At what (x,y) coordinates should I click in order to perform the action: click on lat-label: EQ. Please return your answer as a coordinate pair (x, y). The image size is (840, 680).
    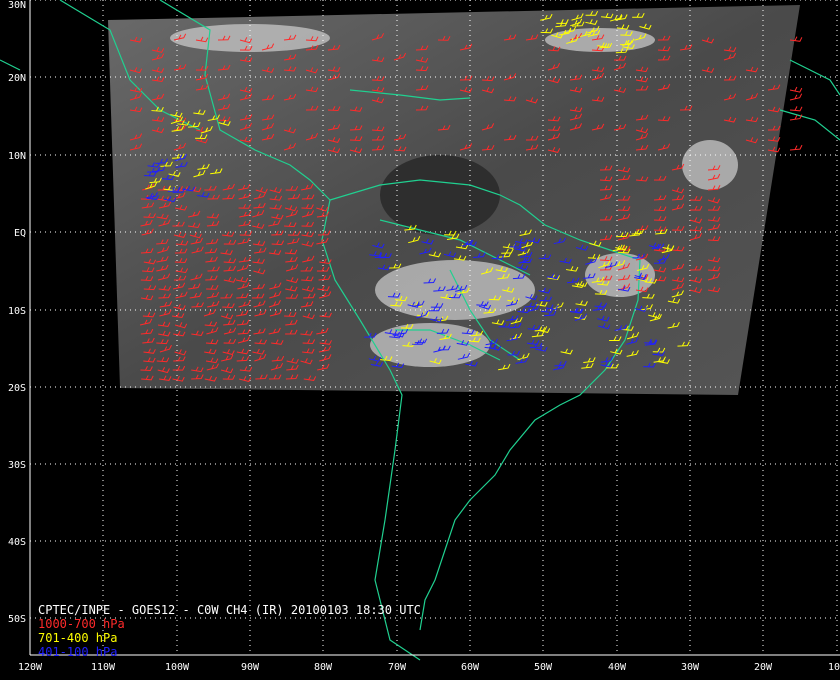
    Looking at the image, I should click on (20, 233).